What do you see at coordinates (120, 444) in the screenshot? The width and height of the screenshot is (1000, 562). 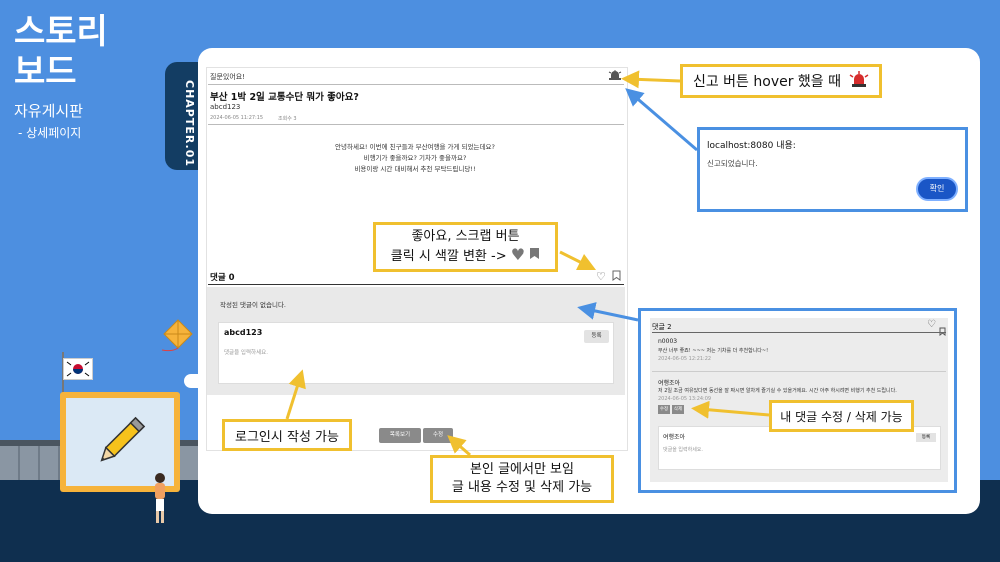 I see `pencil-icon` at bounding box center [120, 444].